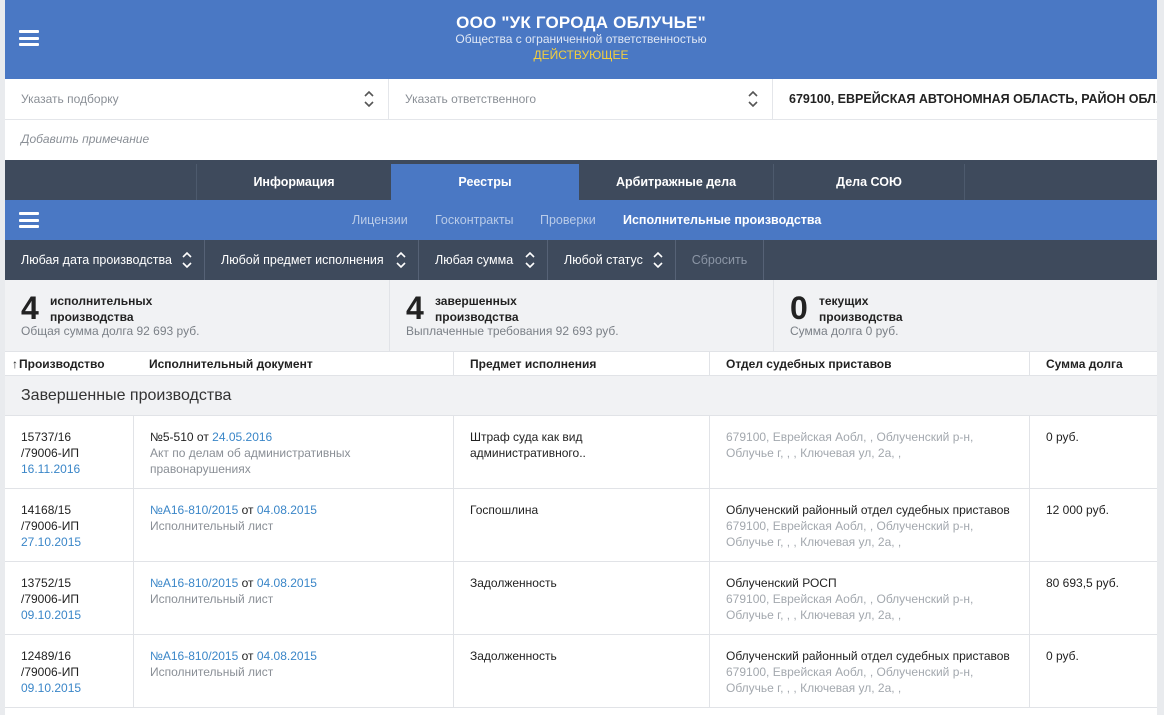 This screenshot has width=1164, height=715. What do you see at coordinates (1082, 583) in the screenshot?
I see `amount-value: 80 693,5 руб.` at bounding box center [1082, 583].